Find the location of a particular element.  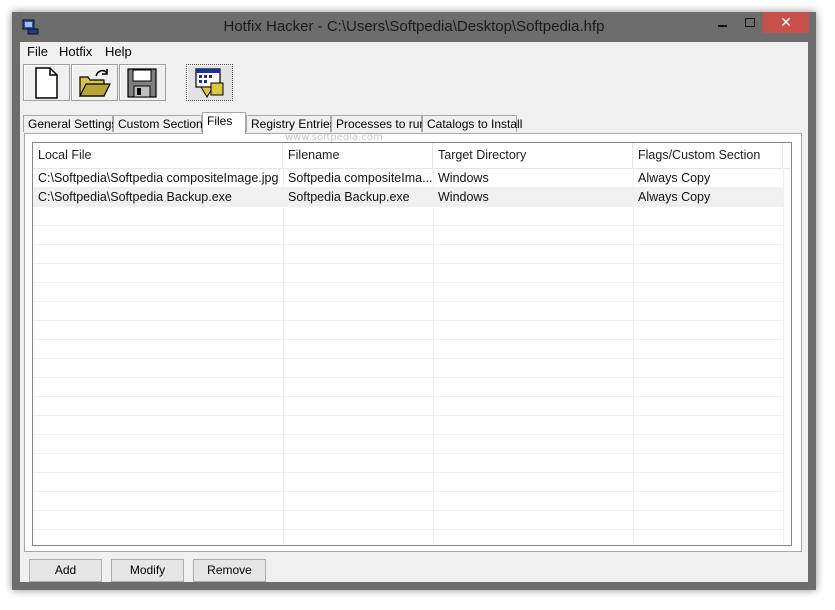

open-button is located at coordinates (94, 82).